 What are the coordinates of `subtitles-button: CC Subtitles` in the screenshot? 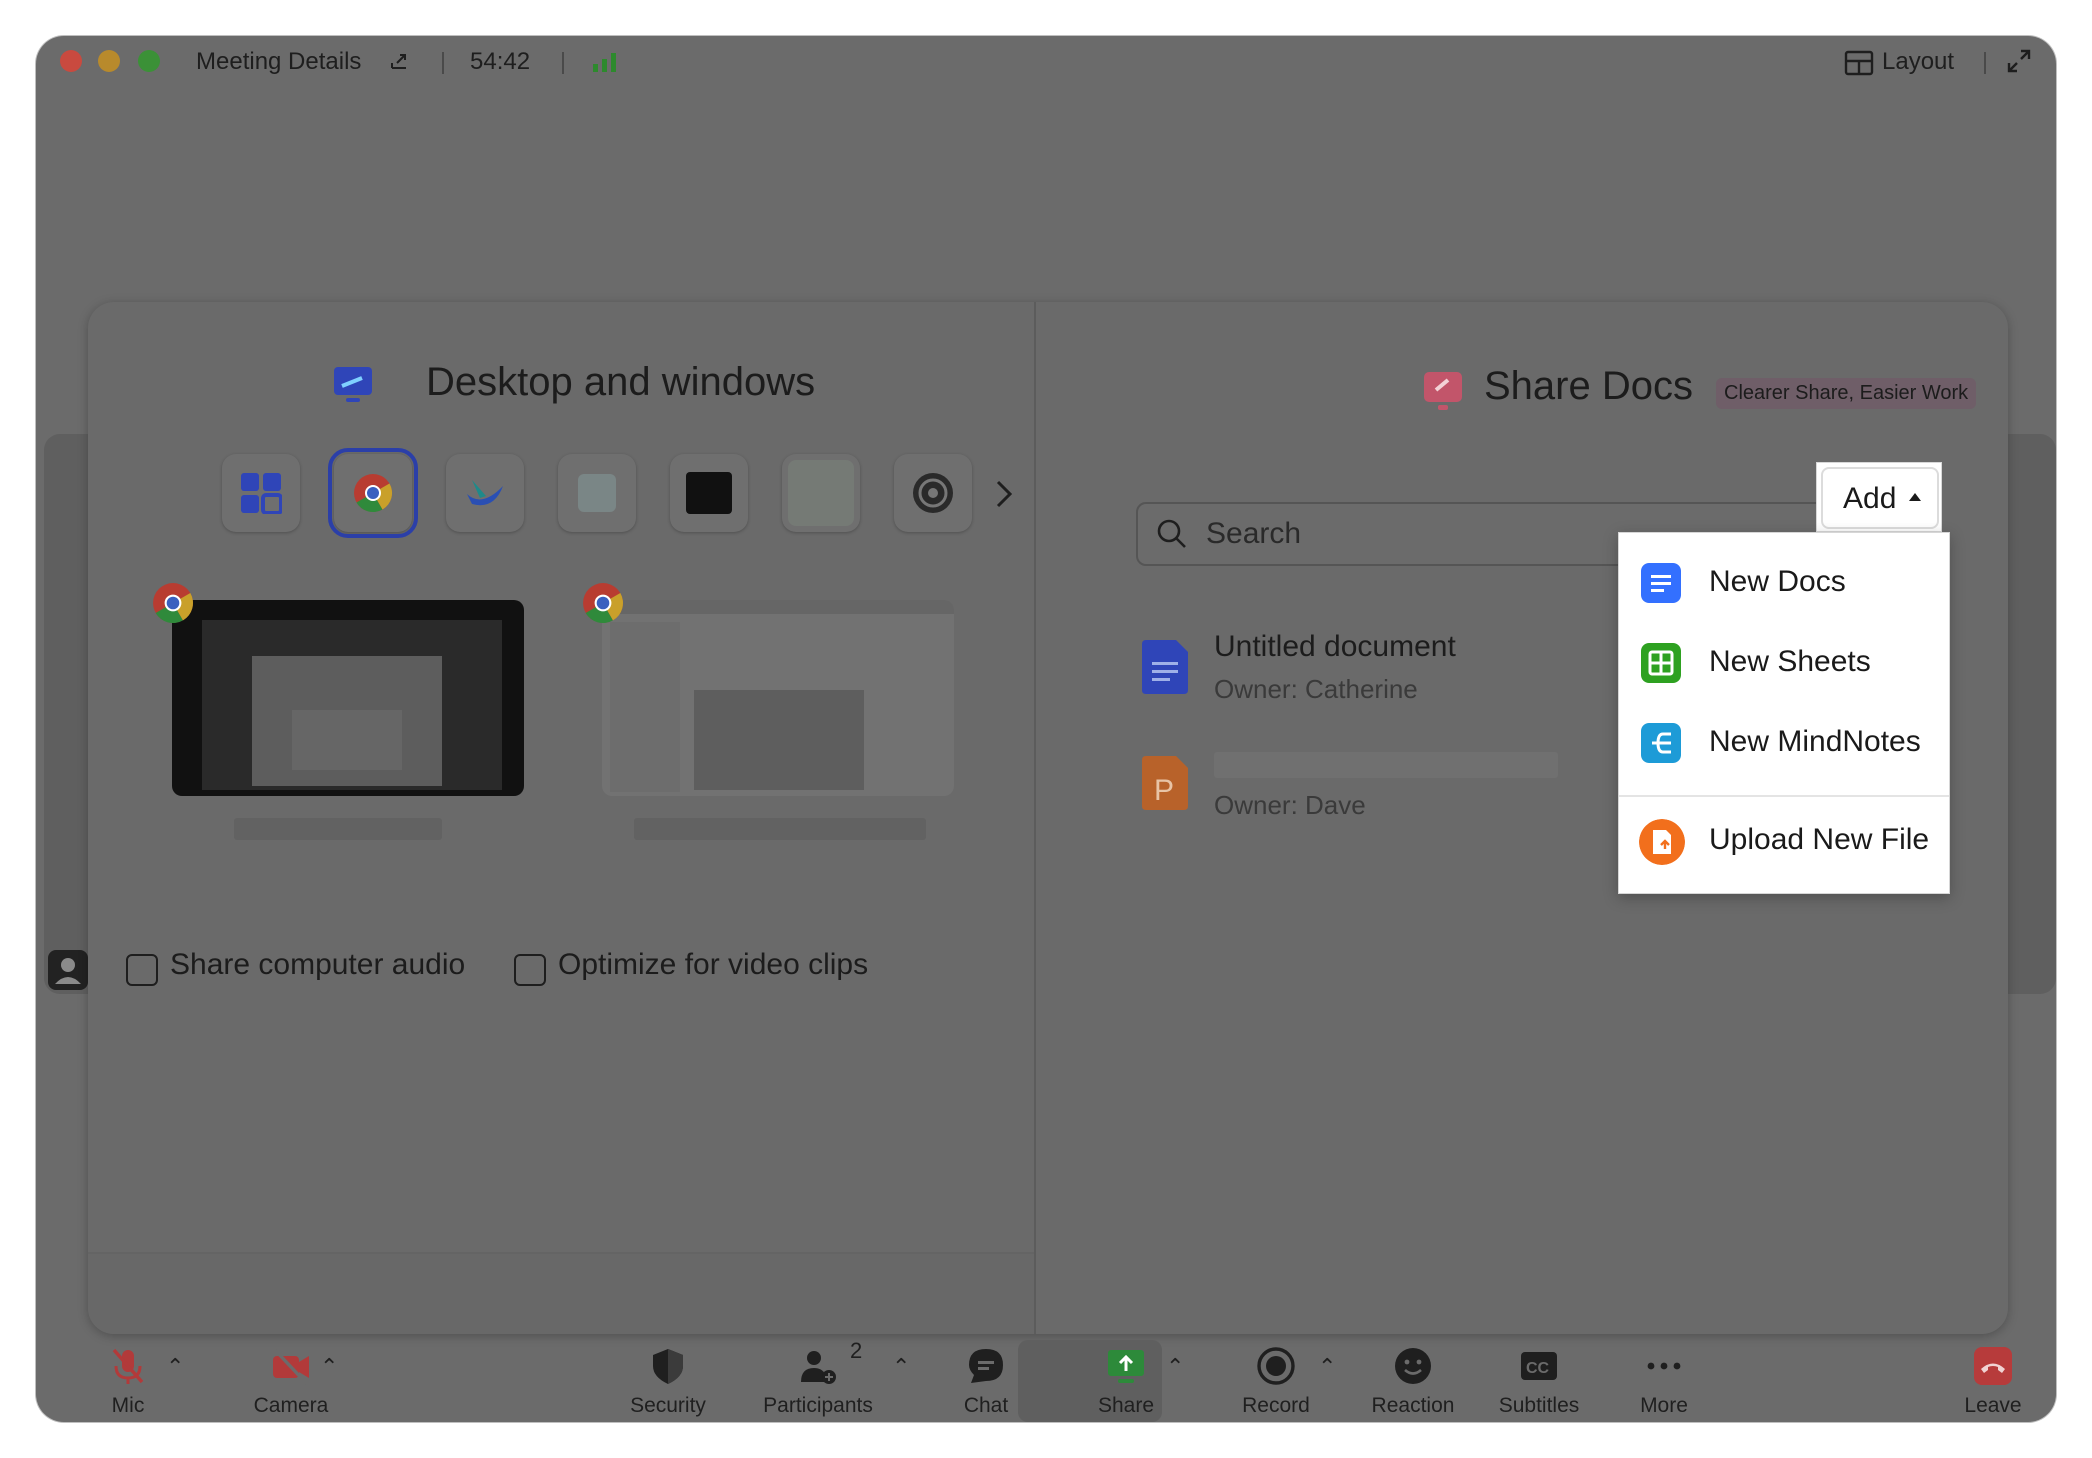 It's located at (1539, 1379).